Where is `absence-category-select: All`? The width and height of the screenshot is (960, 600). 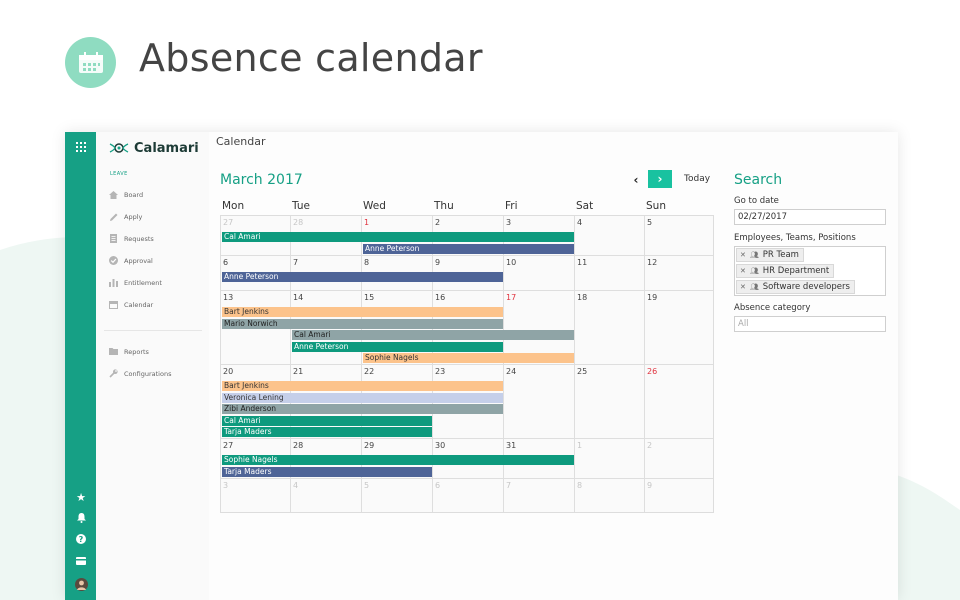
absence-category-select: All is located at coordinates (810, 324).